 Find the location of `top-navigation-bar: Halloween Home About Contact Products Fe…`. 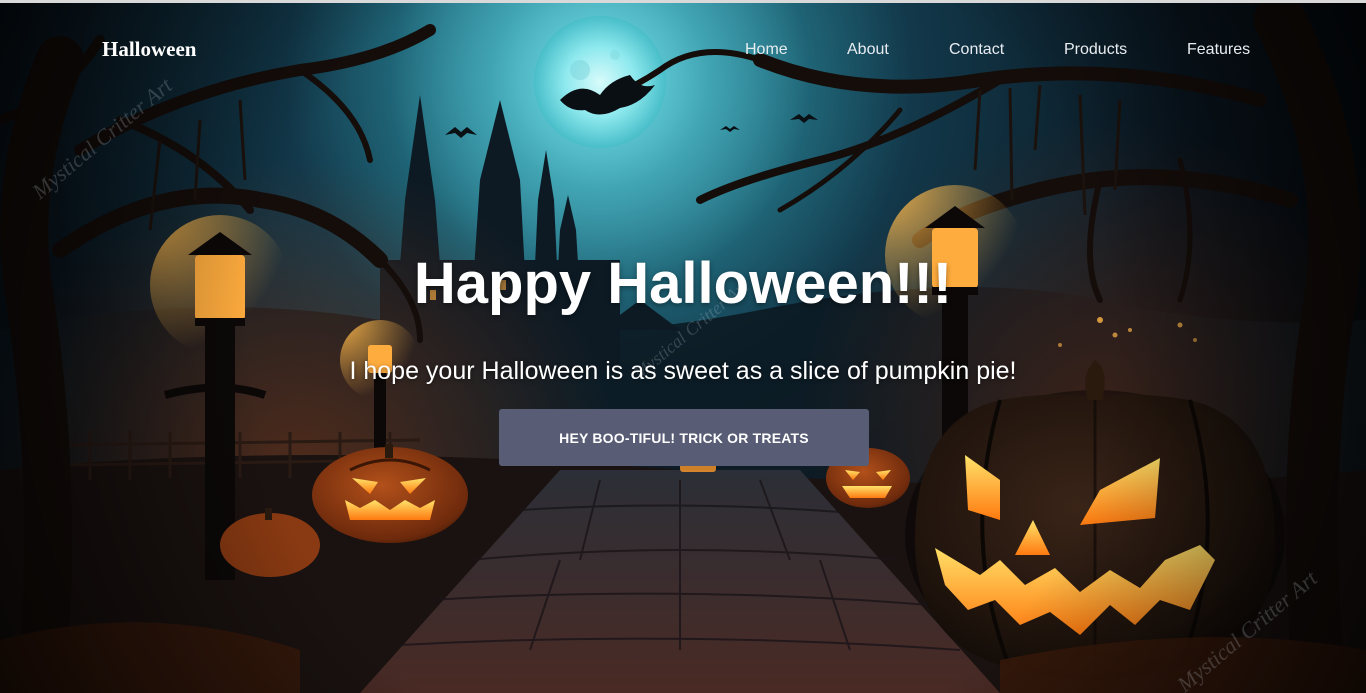

top-navigation-bar: Halloween Home About Contact Products Fe… is located at coordinates (683, 50).